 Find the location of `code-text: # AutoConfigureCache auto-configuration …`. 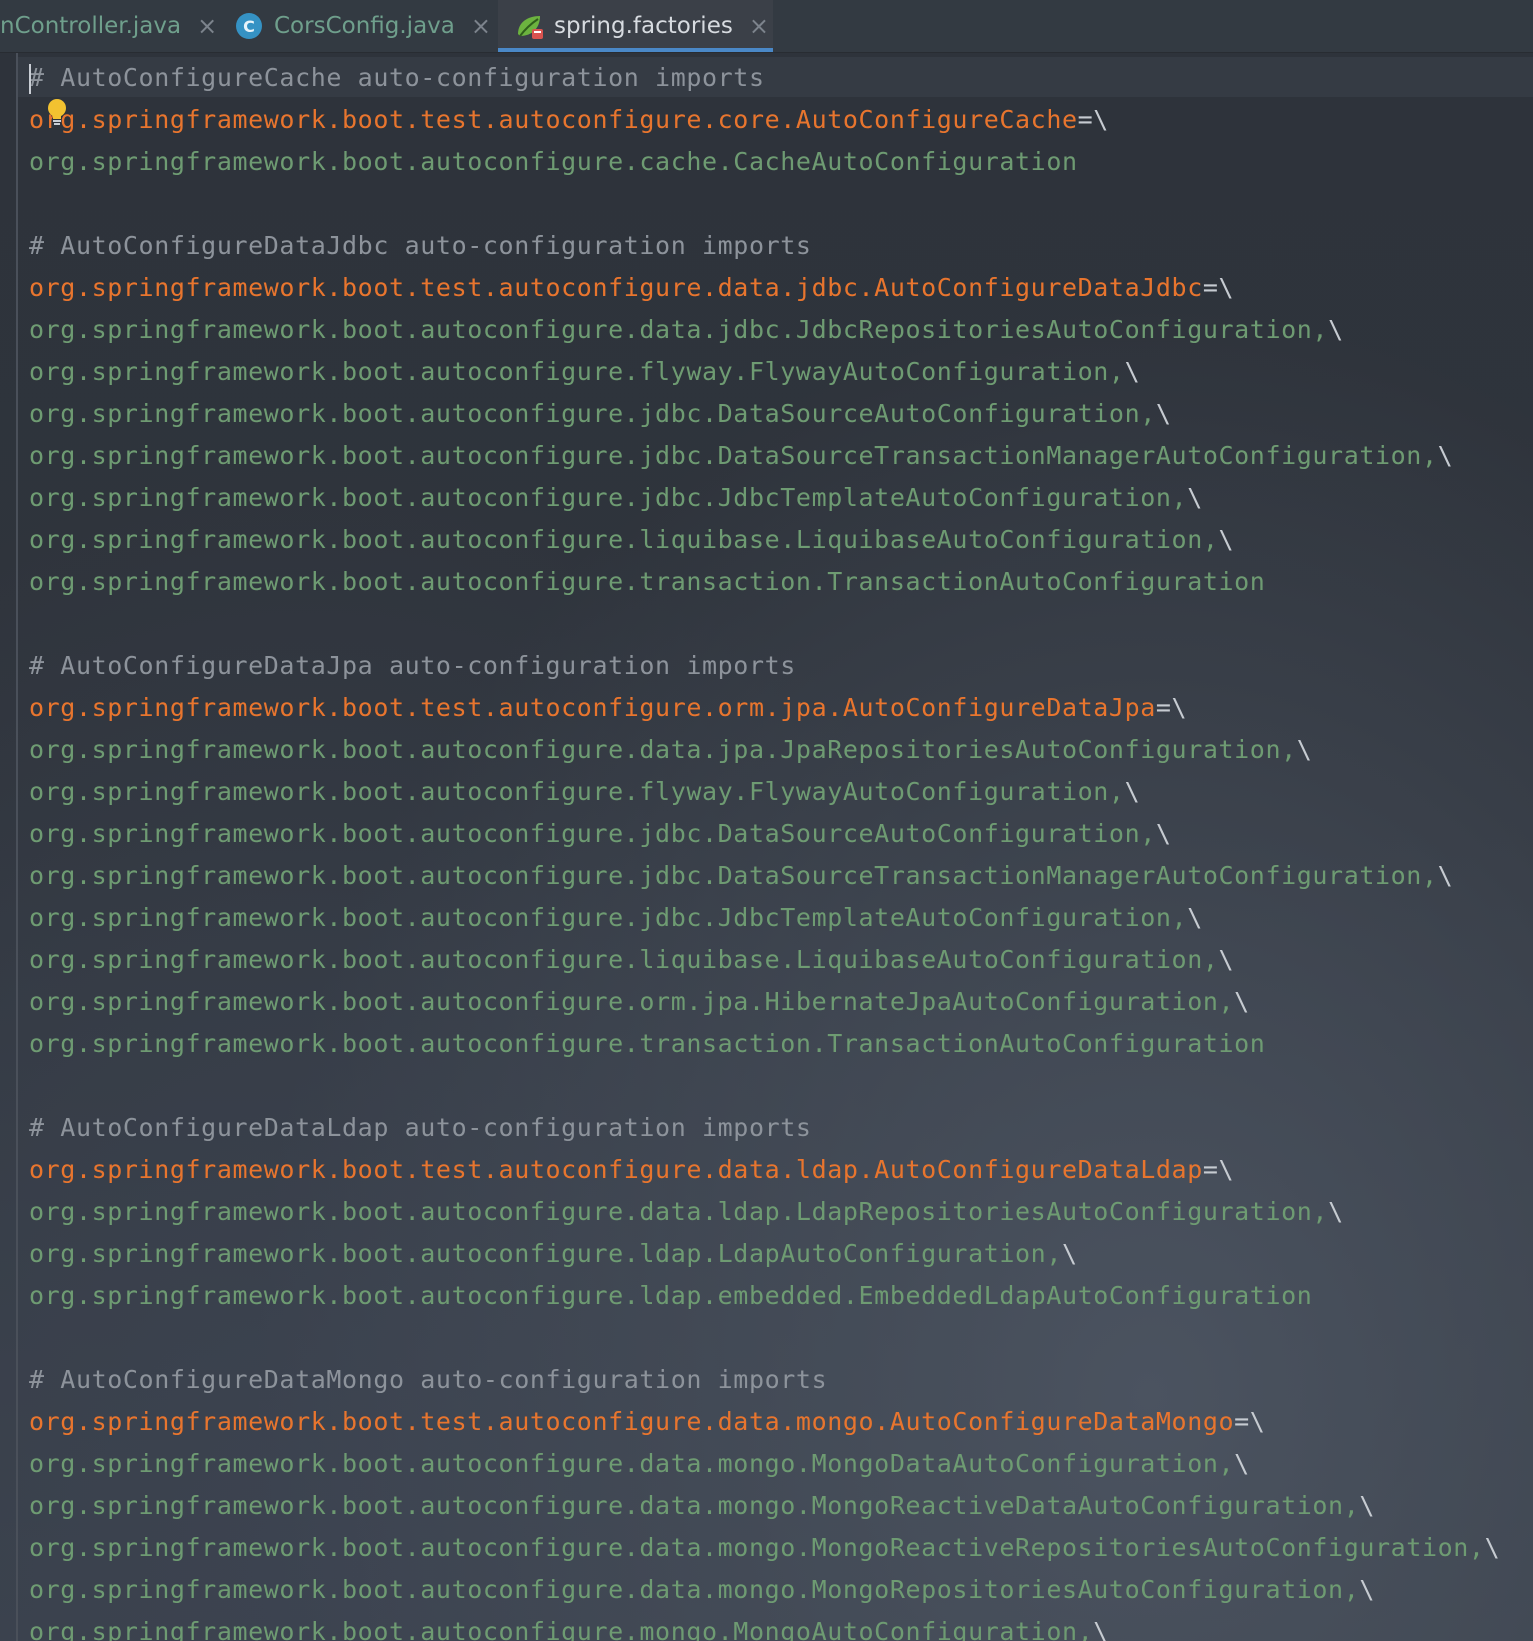

code-text: # AutoConfigureCache auto-configuration … is located at coordinates (397, 77).